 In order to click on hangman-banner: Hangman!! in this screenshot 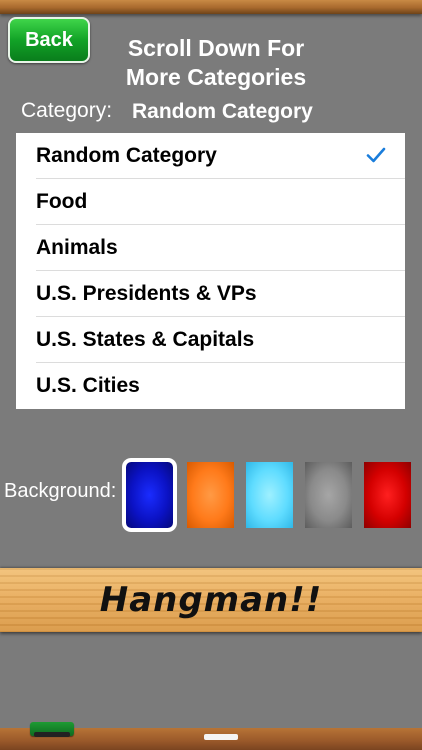, I will do `click(211, 600)`.